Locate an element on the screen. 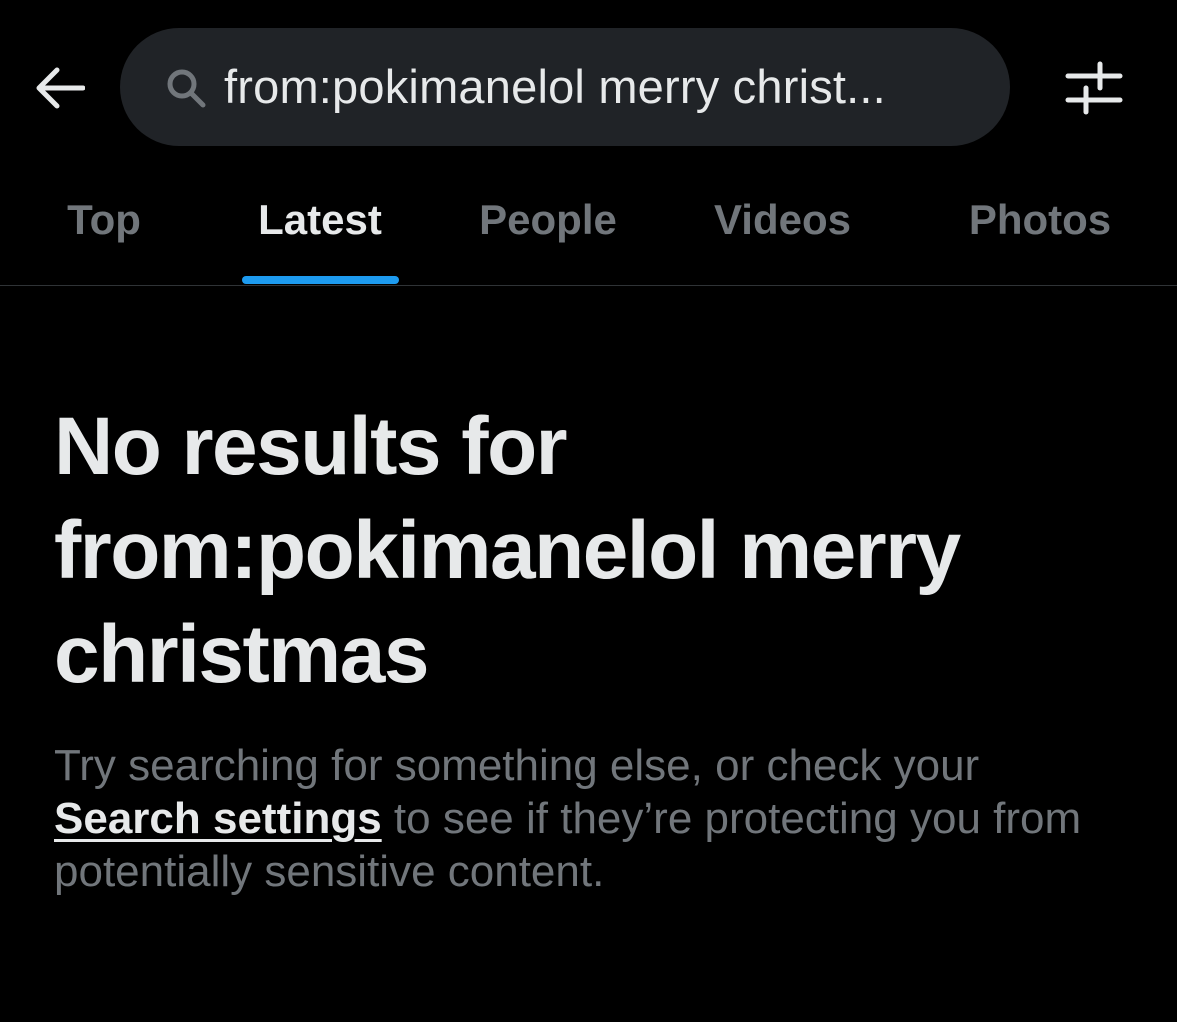 The image size is (1177, 1022). search-tabs: Top Latest People Videos Photos is located at coordinates (588, 227).